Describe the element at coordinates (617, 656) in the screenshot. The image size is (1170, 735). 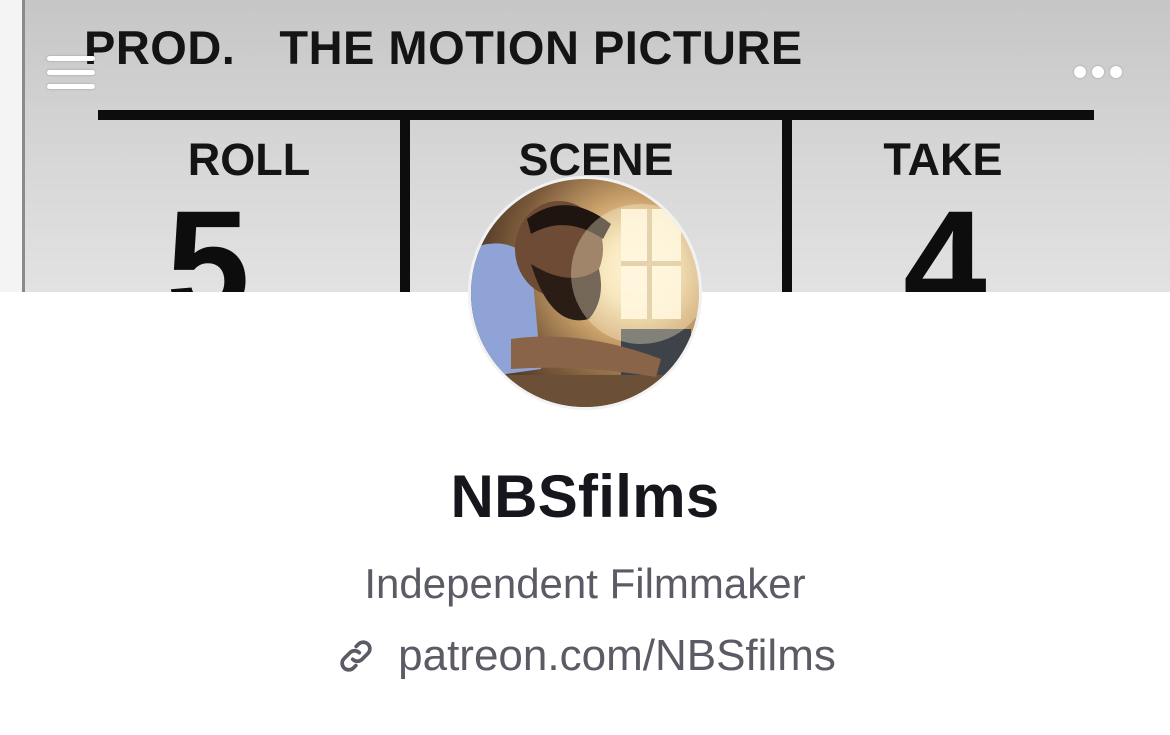
I see `profile-link-text: patreon.com/NBSfilms` at that location.